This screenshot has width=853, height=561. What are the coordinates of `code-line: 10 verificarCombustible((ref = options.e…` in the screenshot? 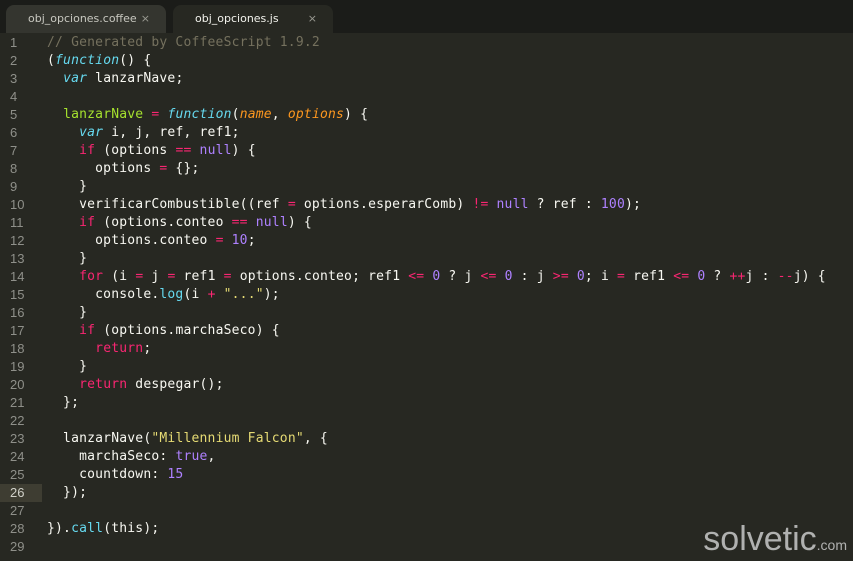 It's located at (426, 205).